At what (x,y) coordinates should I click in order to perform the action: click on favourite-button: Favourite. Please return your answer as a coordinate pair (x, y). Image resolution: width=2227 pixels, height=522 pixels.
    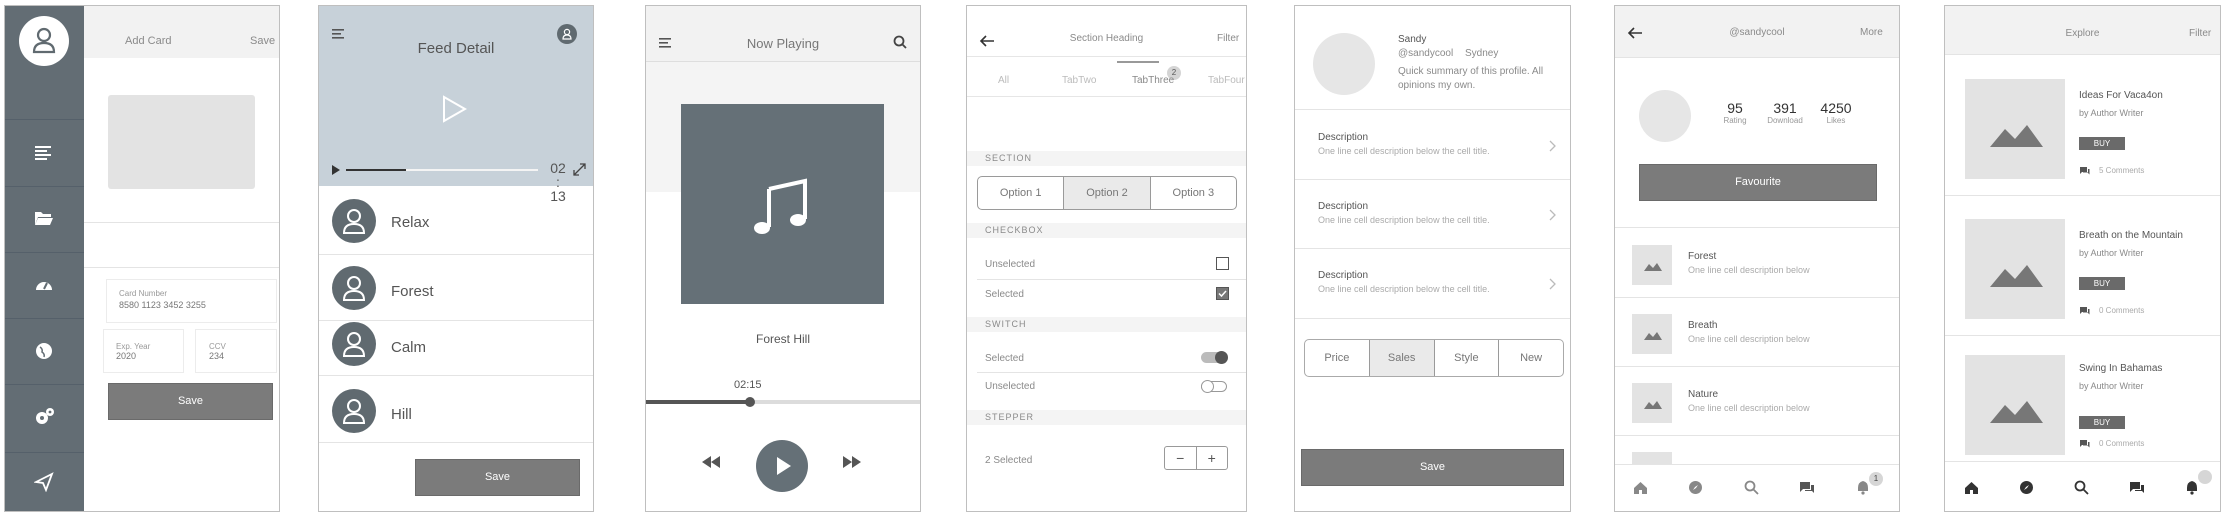
    Looking at the image, I should click on (1758, 182).